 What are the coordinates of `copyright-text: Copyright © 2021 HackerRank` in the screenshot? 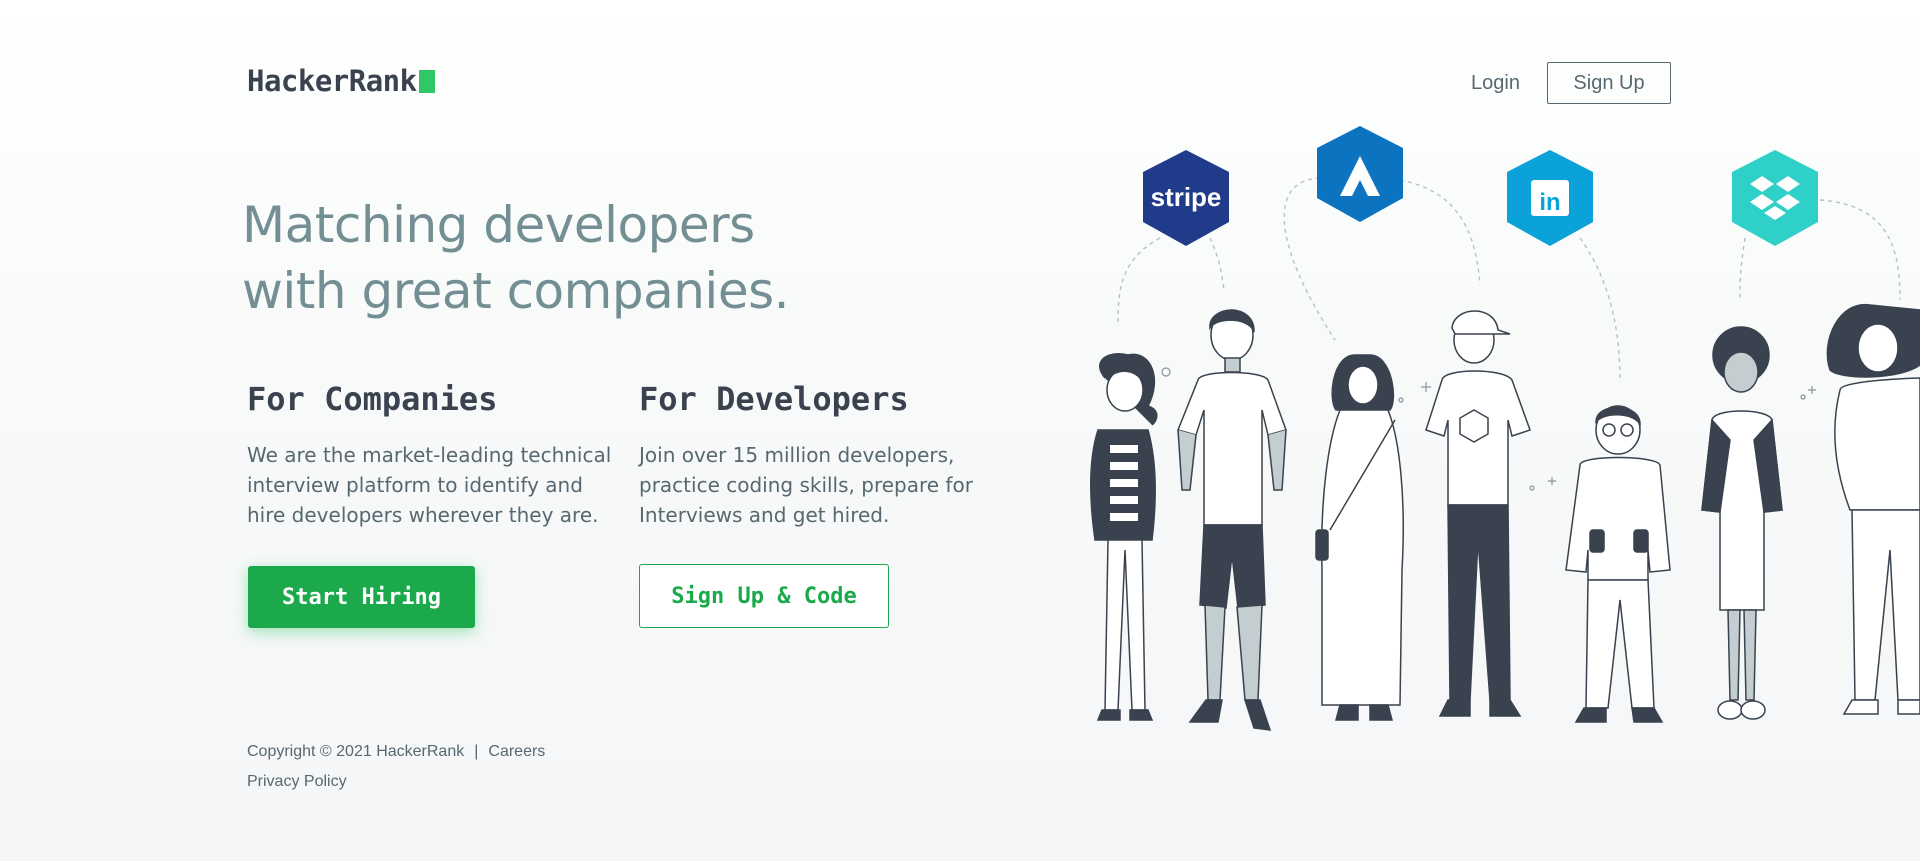 It's located at (356, 751).